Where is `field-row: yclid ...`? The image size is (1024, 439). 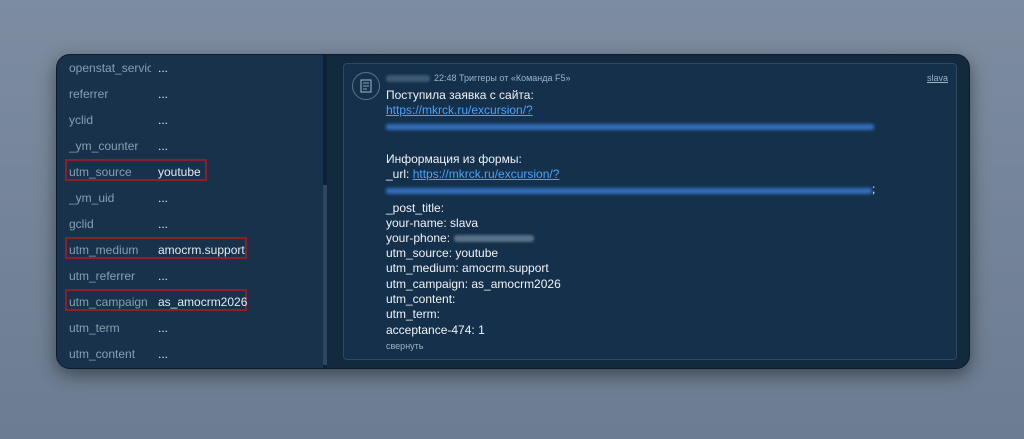
field-row: yclid ... is located at coordinates (194, 121).